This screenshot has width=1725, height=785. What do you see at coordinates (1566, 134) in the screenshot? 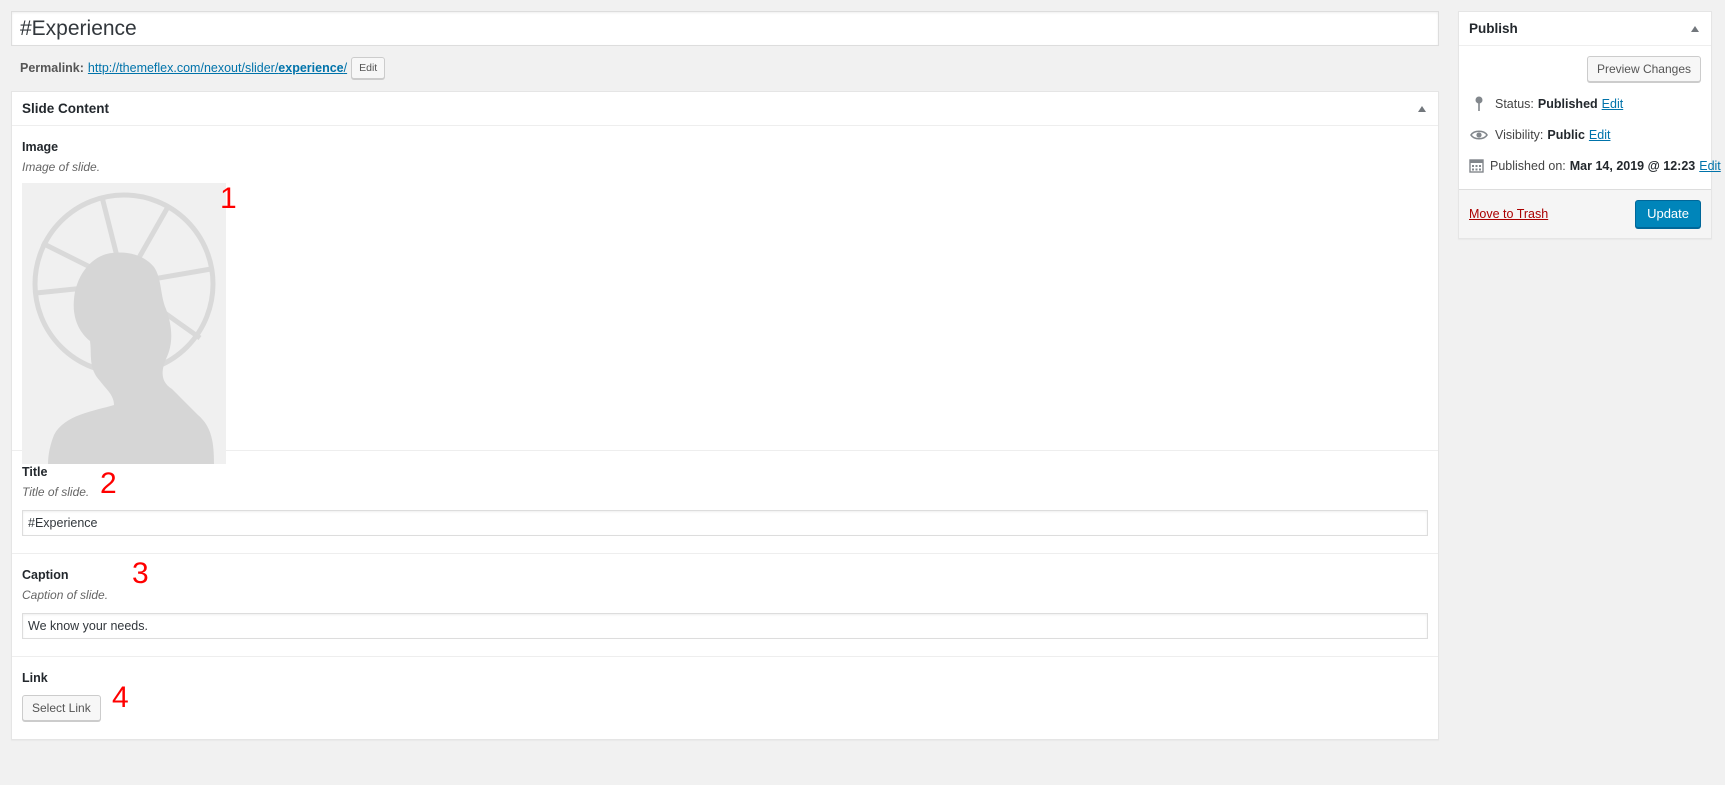
I see `visibility-value: Public` at bounding box center [1566, 134].